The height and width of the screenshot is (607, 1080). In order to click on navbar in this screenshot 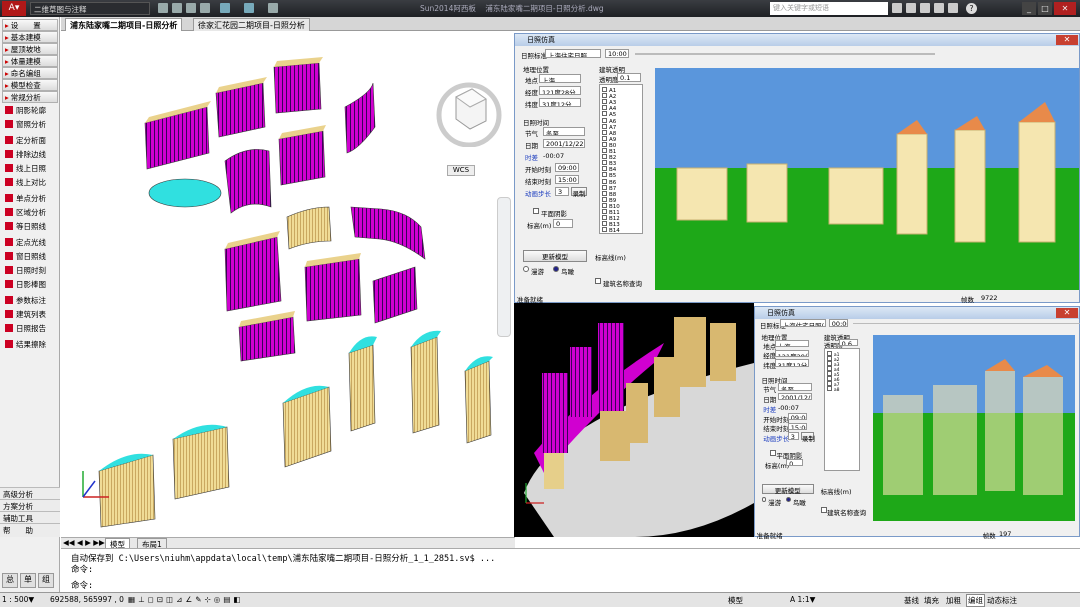, I will do `click(504, 267)`.